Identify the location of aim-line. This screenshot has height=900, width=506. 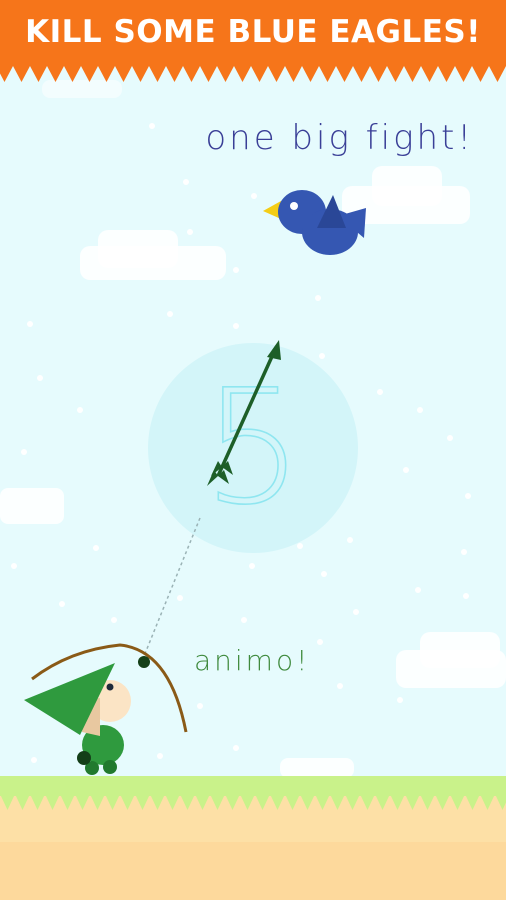
(170, 592).